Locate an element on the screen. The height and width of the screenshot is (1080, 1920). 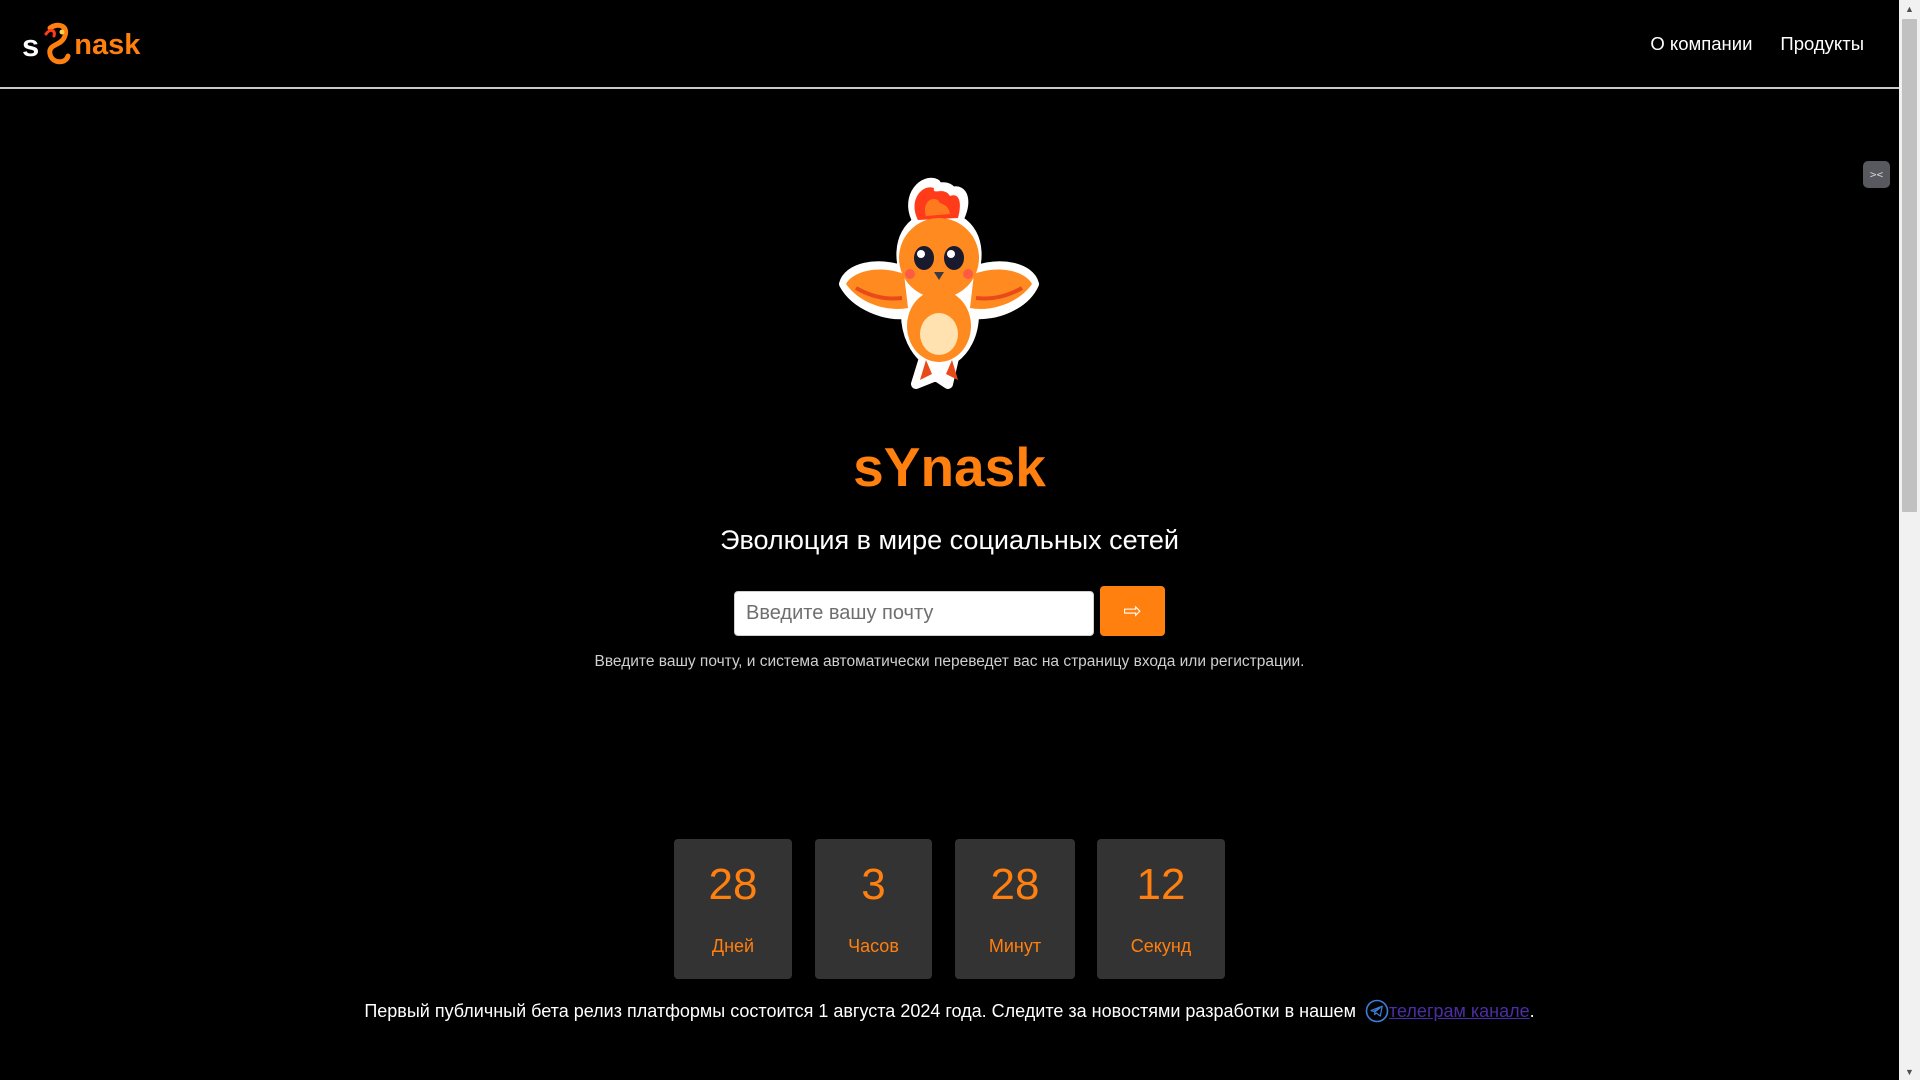
countdown-label: Минут is located at coordinates (1015, 946).